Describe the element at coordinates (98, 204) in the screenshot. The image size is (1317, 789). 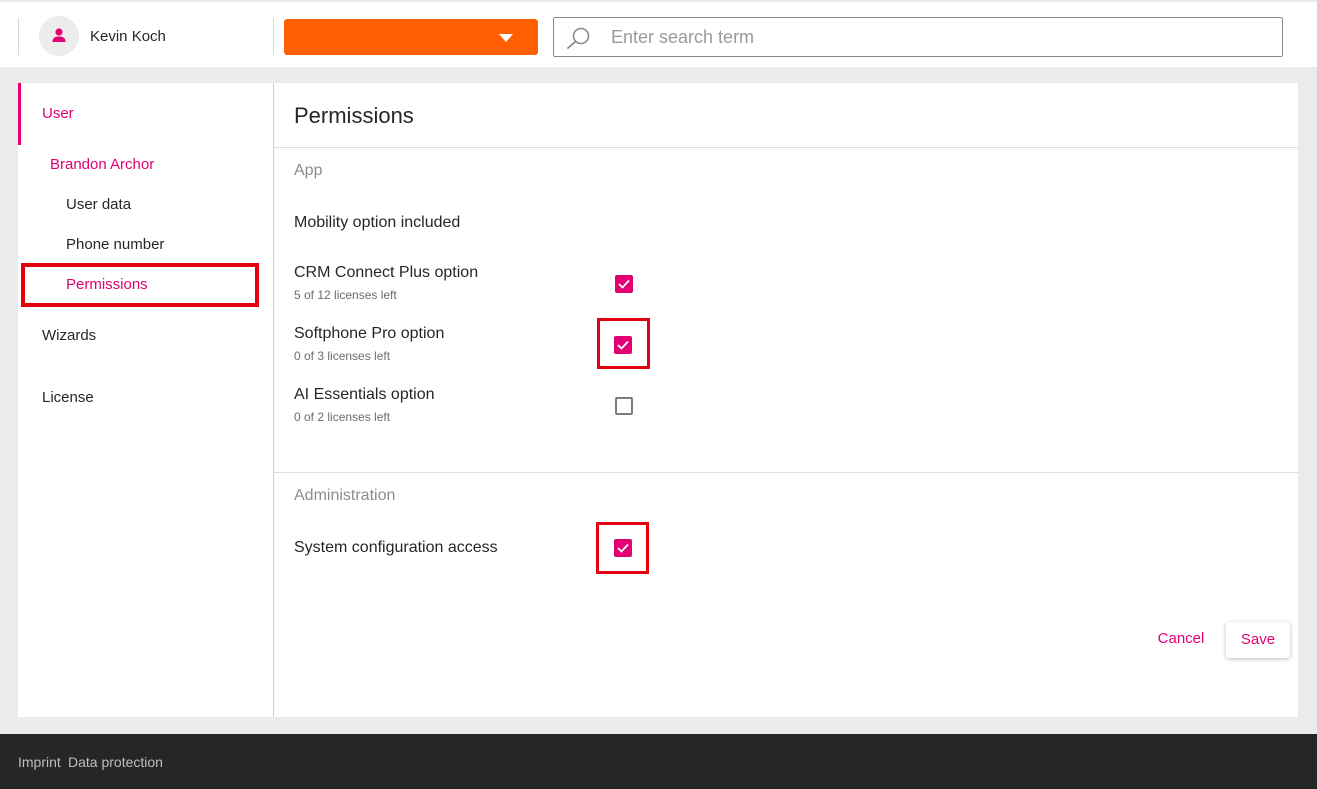
I see `sidebar-item-user-data: User data` at that location.